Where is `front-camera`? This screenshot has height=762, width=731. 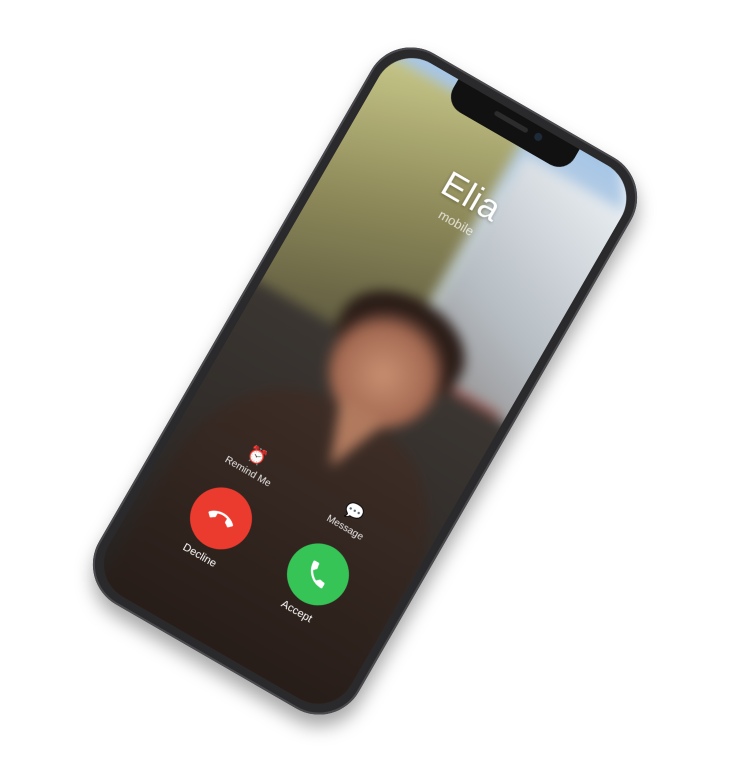
front-camera is located at coordinates (538, 137).